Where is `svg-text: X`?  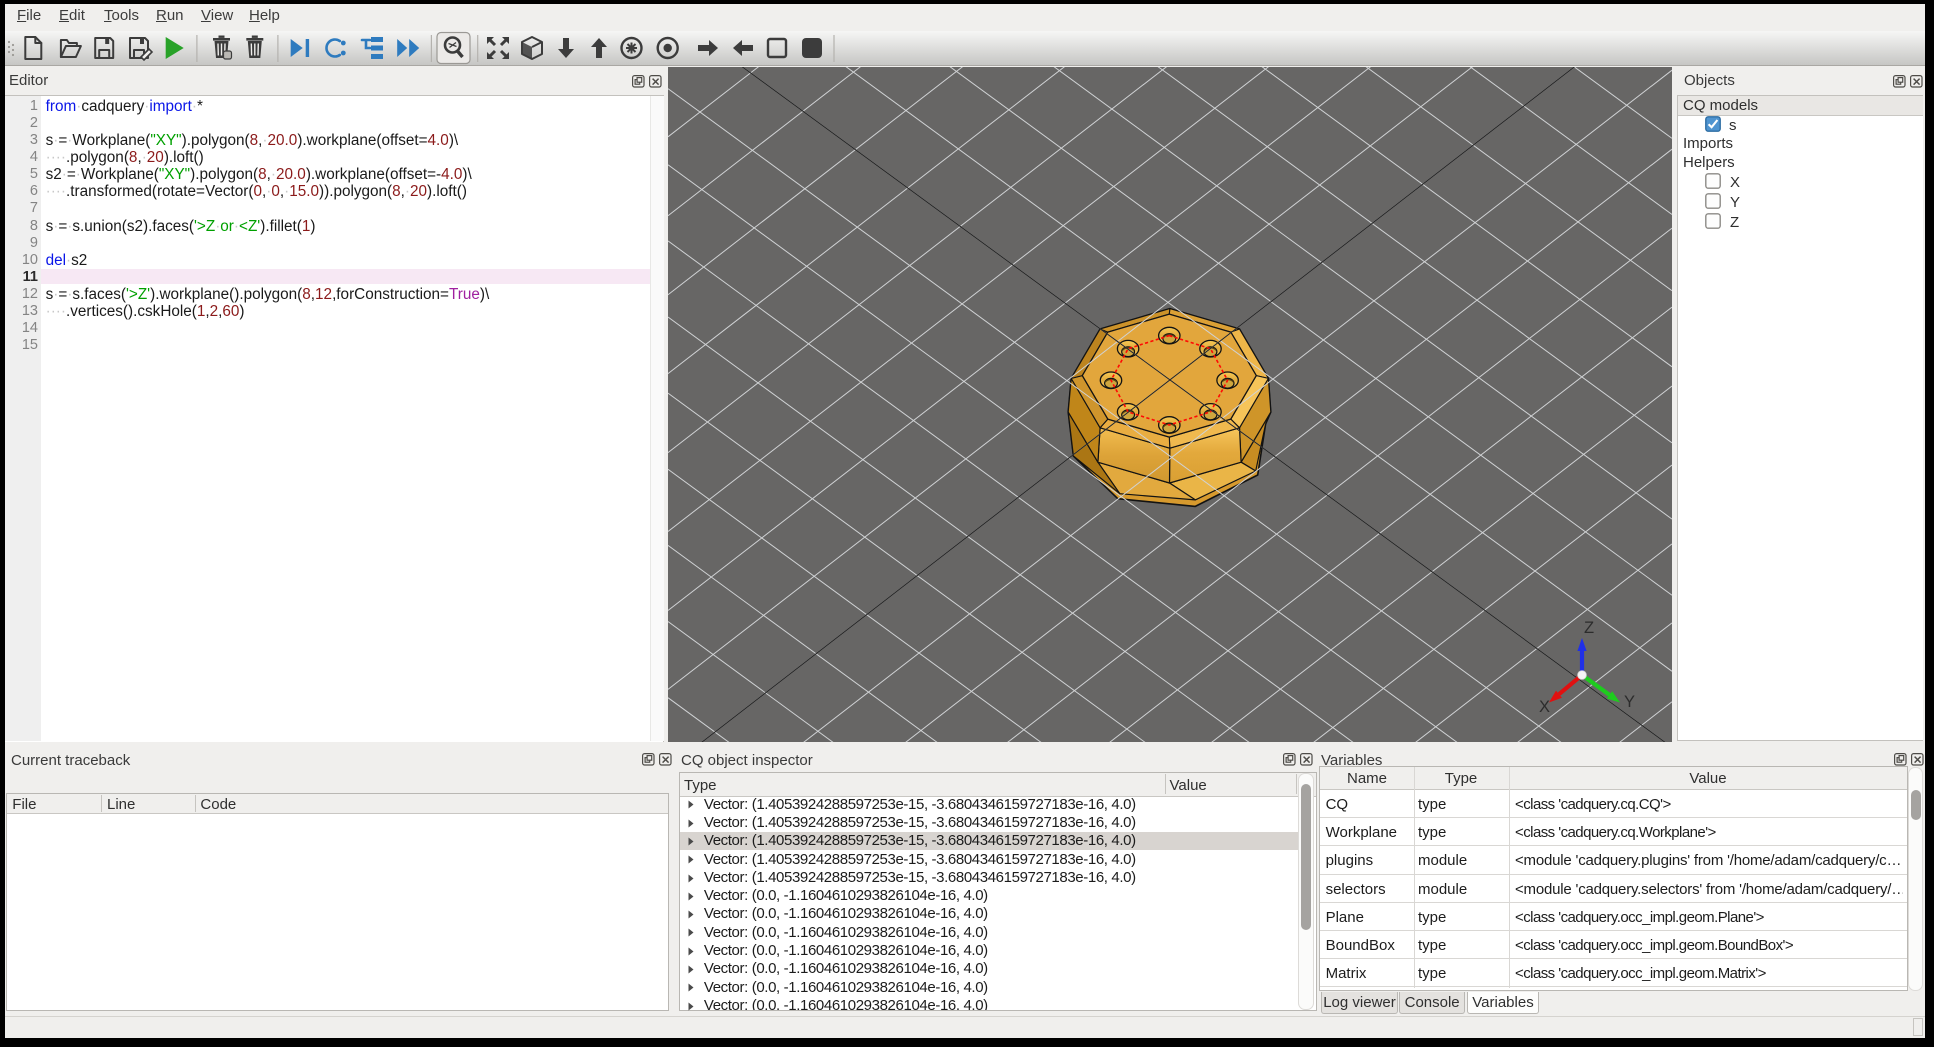
svg-text: X is located at coordinates (1544, 707).